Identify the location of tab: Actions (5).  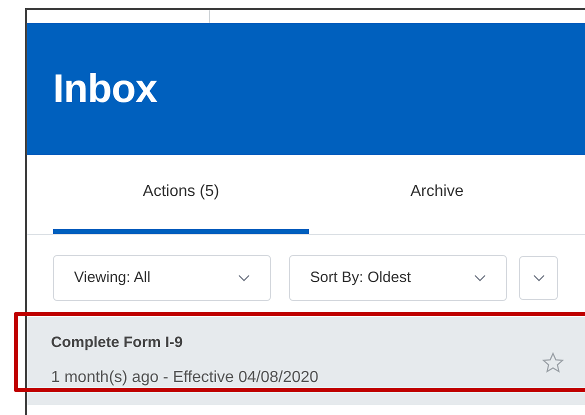
(181, 194).